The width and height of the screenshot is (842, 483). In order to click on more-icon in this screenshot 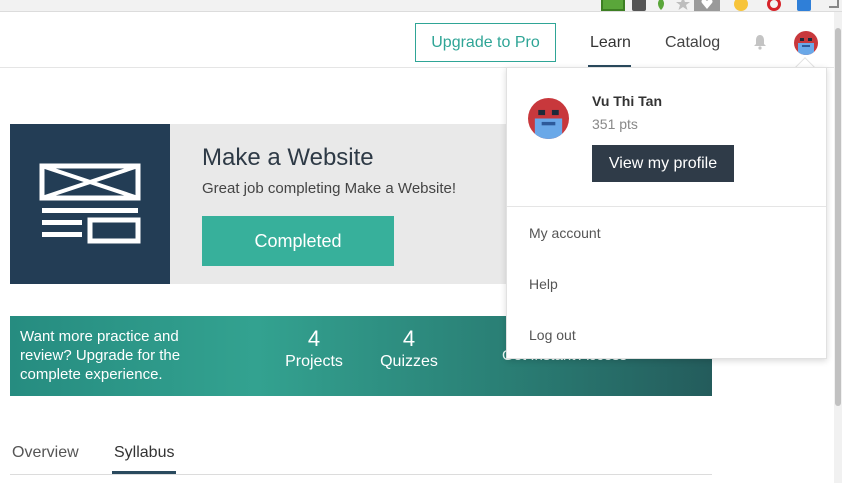, I will do `click(834, 4)`.